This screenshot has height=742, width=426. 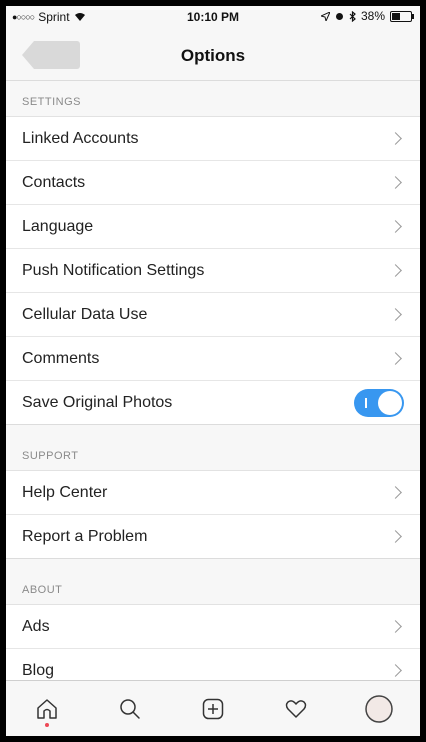 I want to click on row-label: Cellular Data Use, so click(x=85, y=314).